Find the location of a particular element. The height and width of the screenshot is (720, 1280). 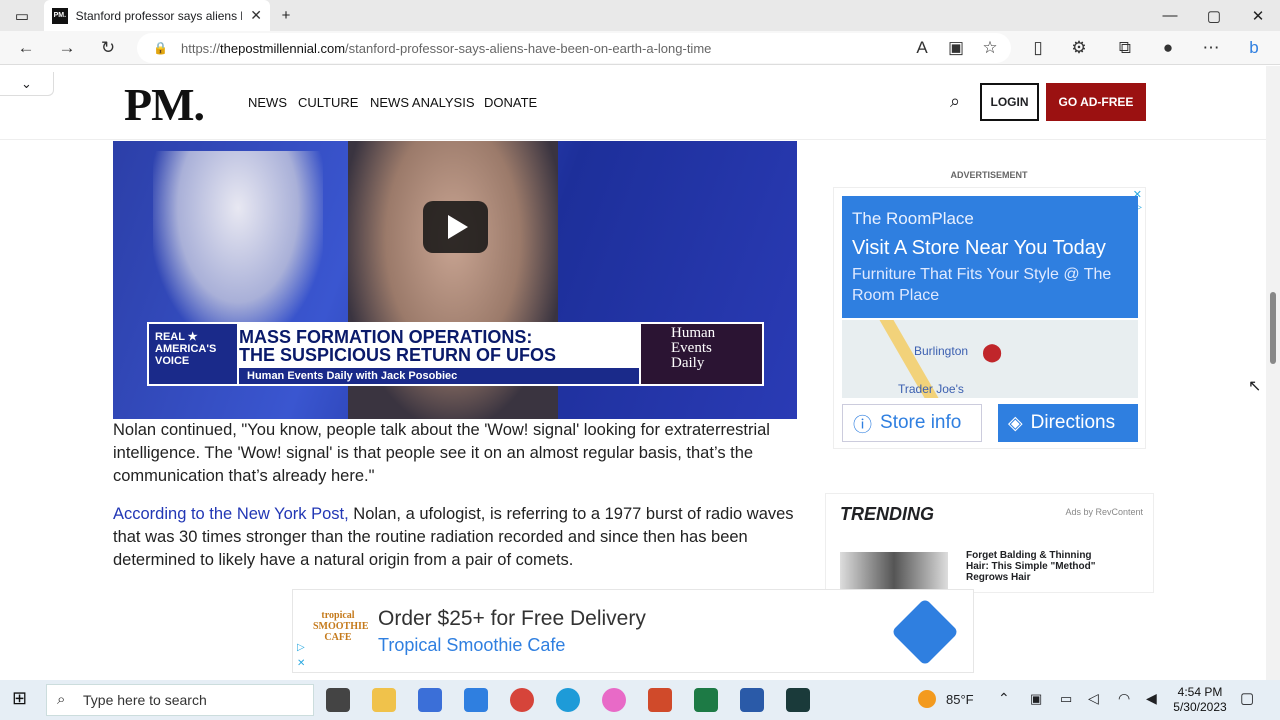

site-favicon: PM. is located at coordinates (60, 15).